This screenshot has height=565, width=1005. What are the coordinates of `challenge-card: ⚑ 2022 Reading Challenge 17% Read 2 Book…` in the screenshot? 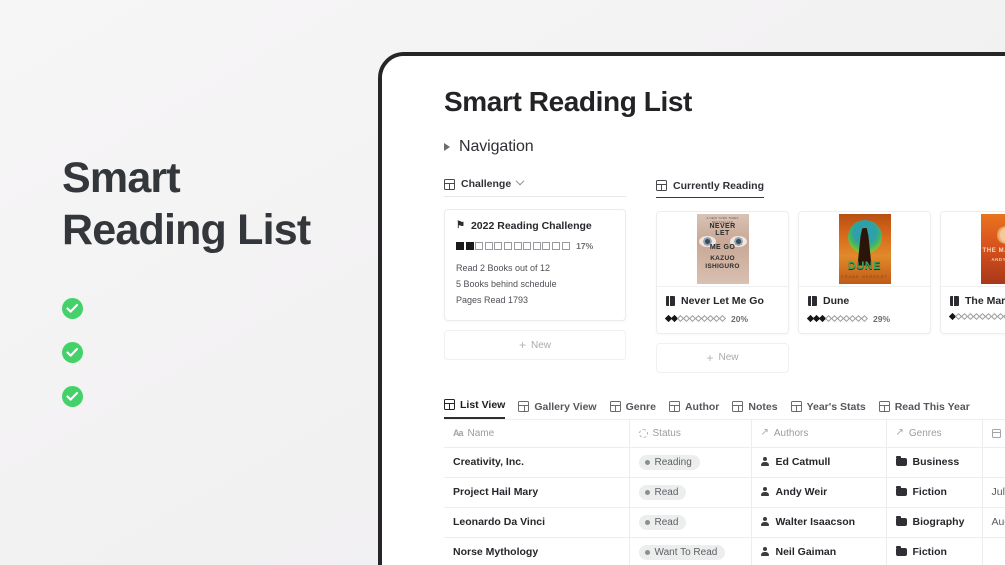 It's located at (535, 265).